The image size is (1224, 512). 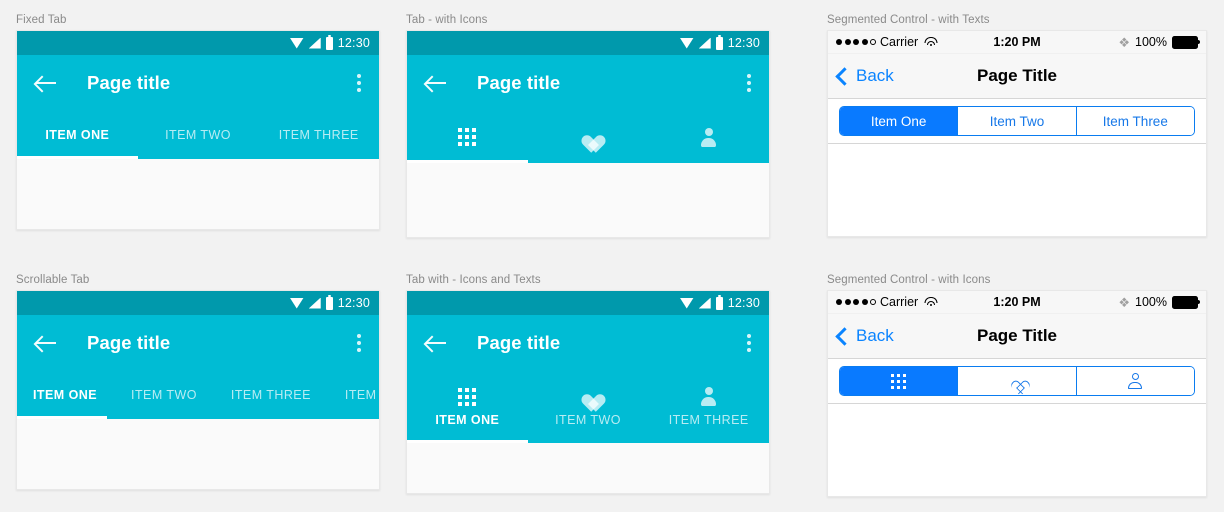 I want to click on section-label: Segmented Control - with Texts, so click(x=908, y=20).